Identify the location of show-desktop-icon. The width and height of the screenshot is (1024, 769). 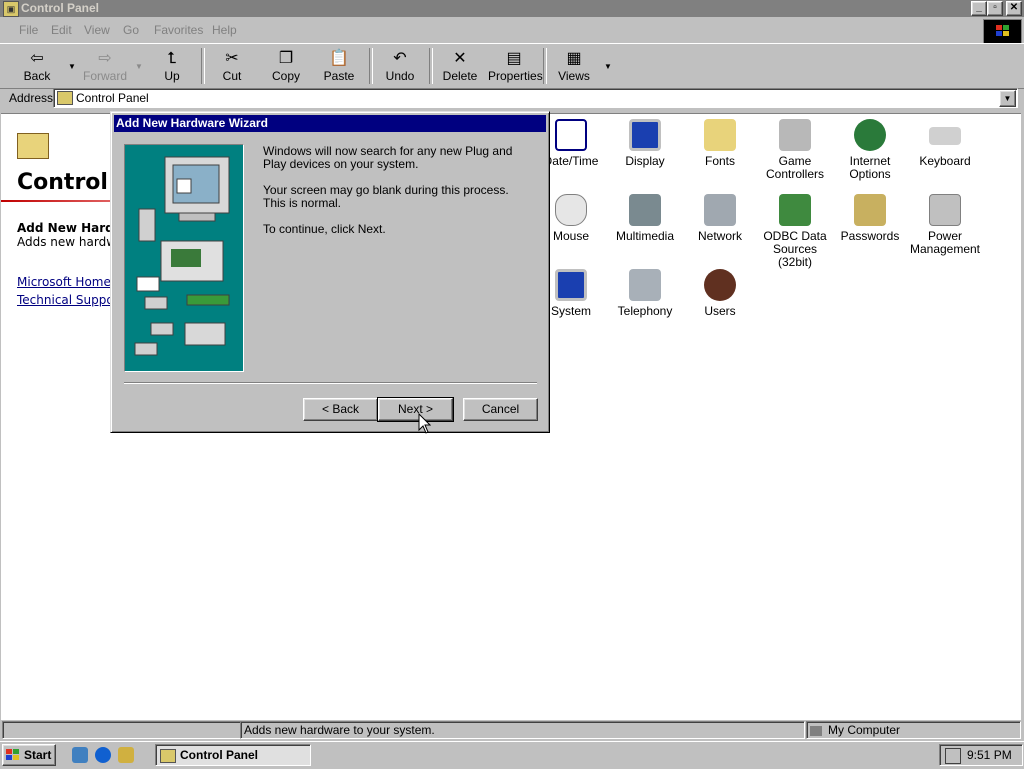
(80, 755).